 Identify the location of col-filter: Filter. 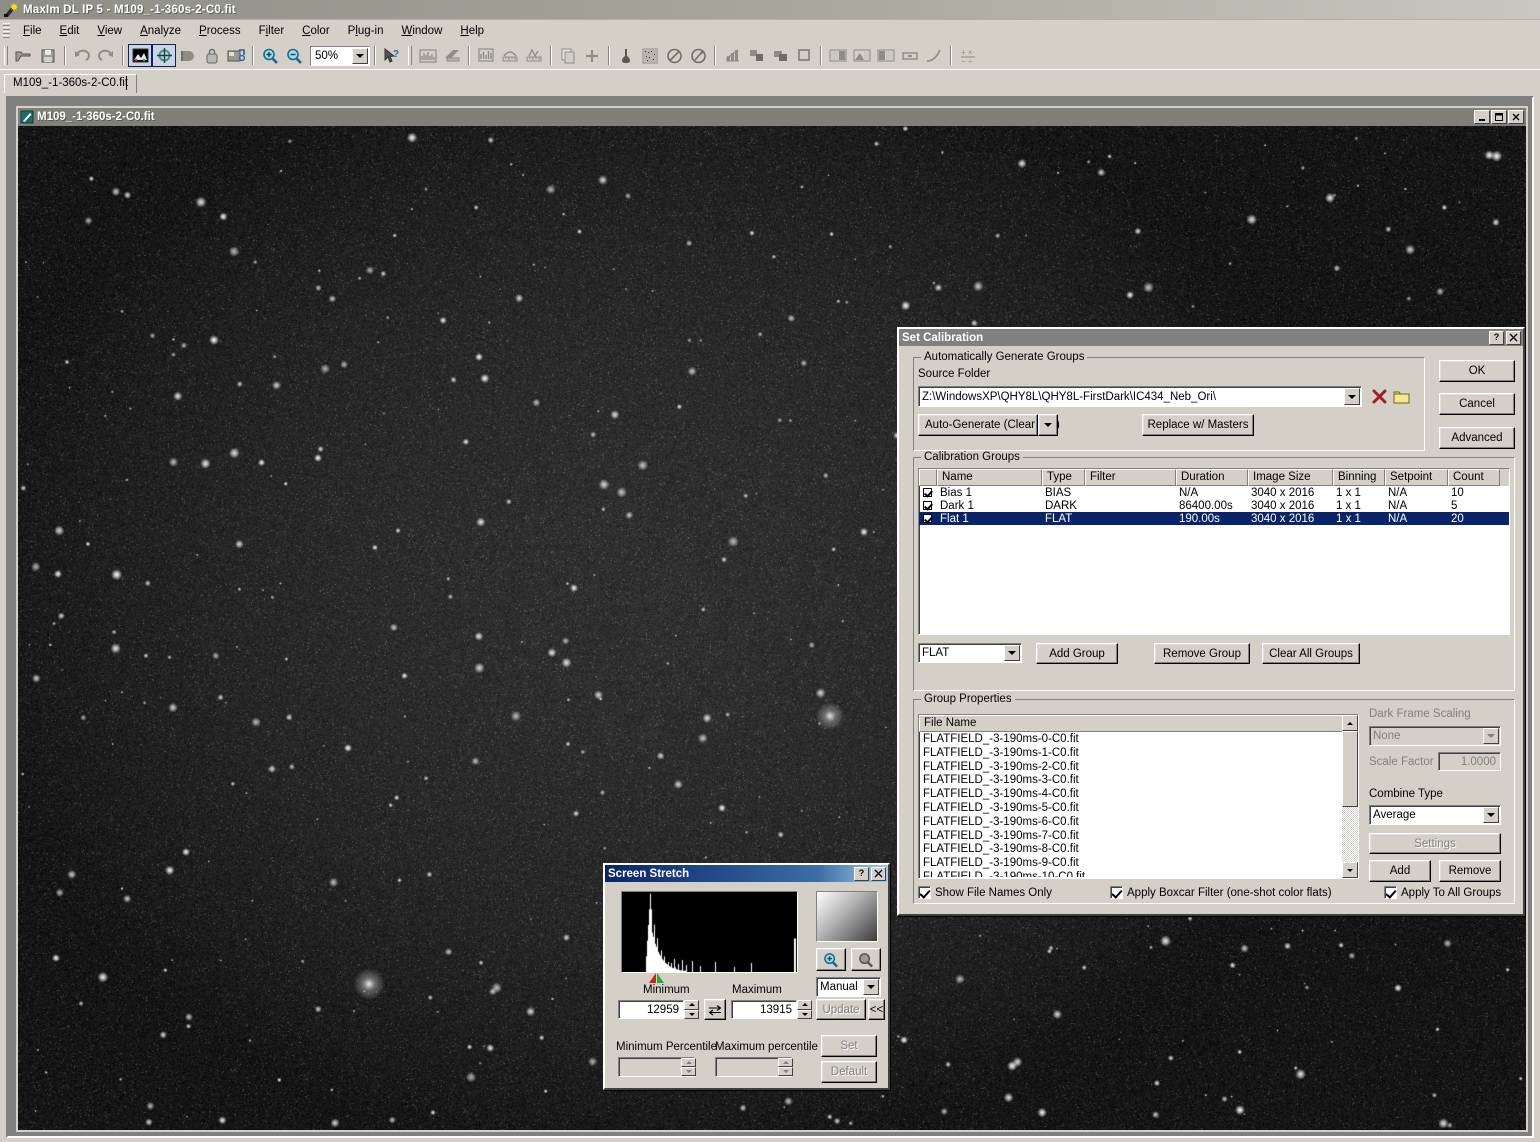
(1130, 477).